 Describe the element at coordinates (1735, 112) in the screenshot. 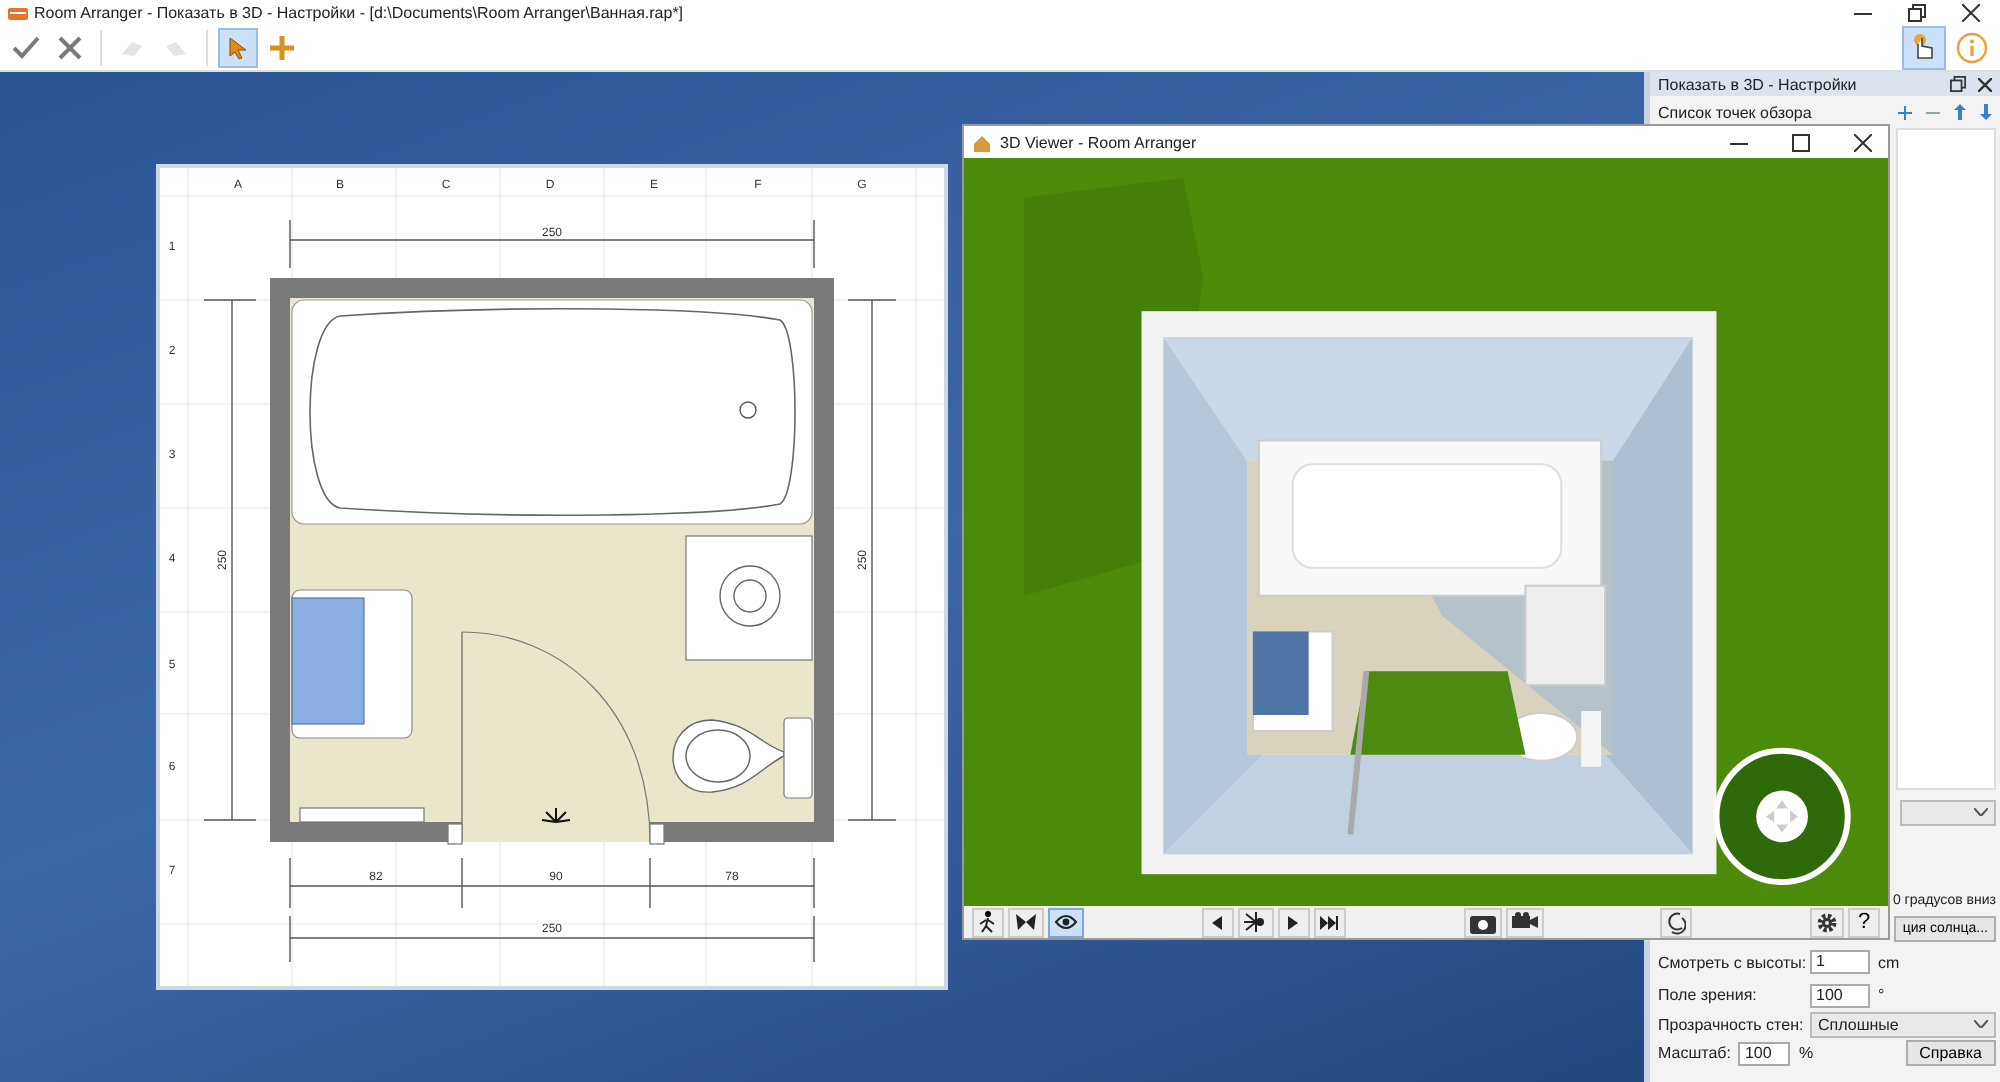

I see `viewpoints-label: Список точек обзора` at that location.